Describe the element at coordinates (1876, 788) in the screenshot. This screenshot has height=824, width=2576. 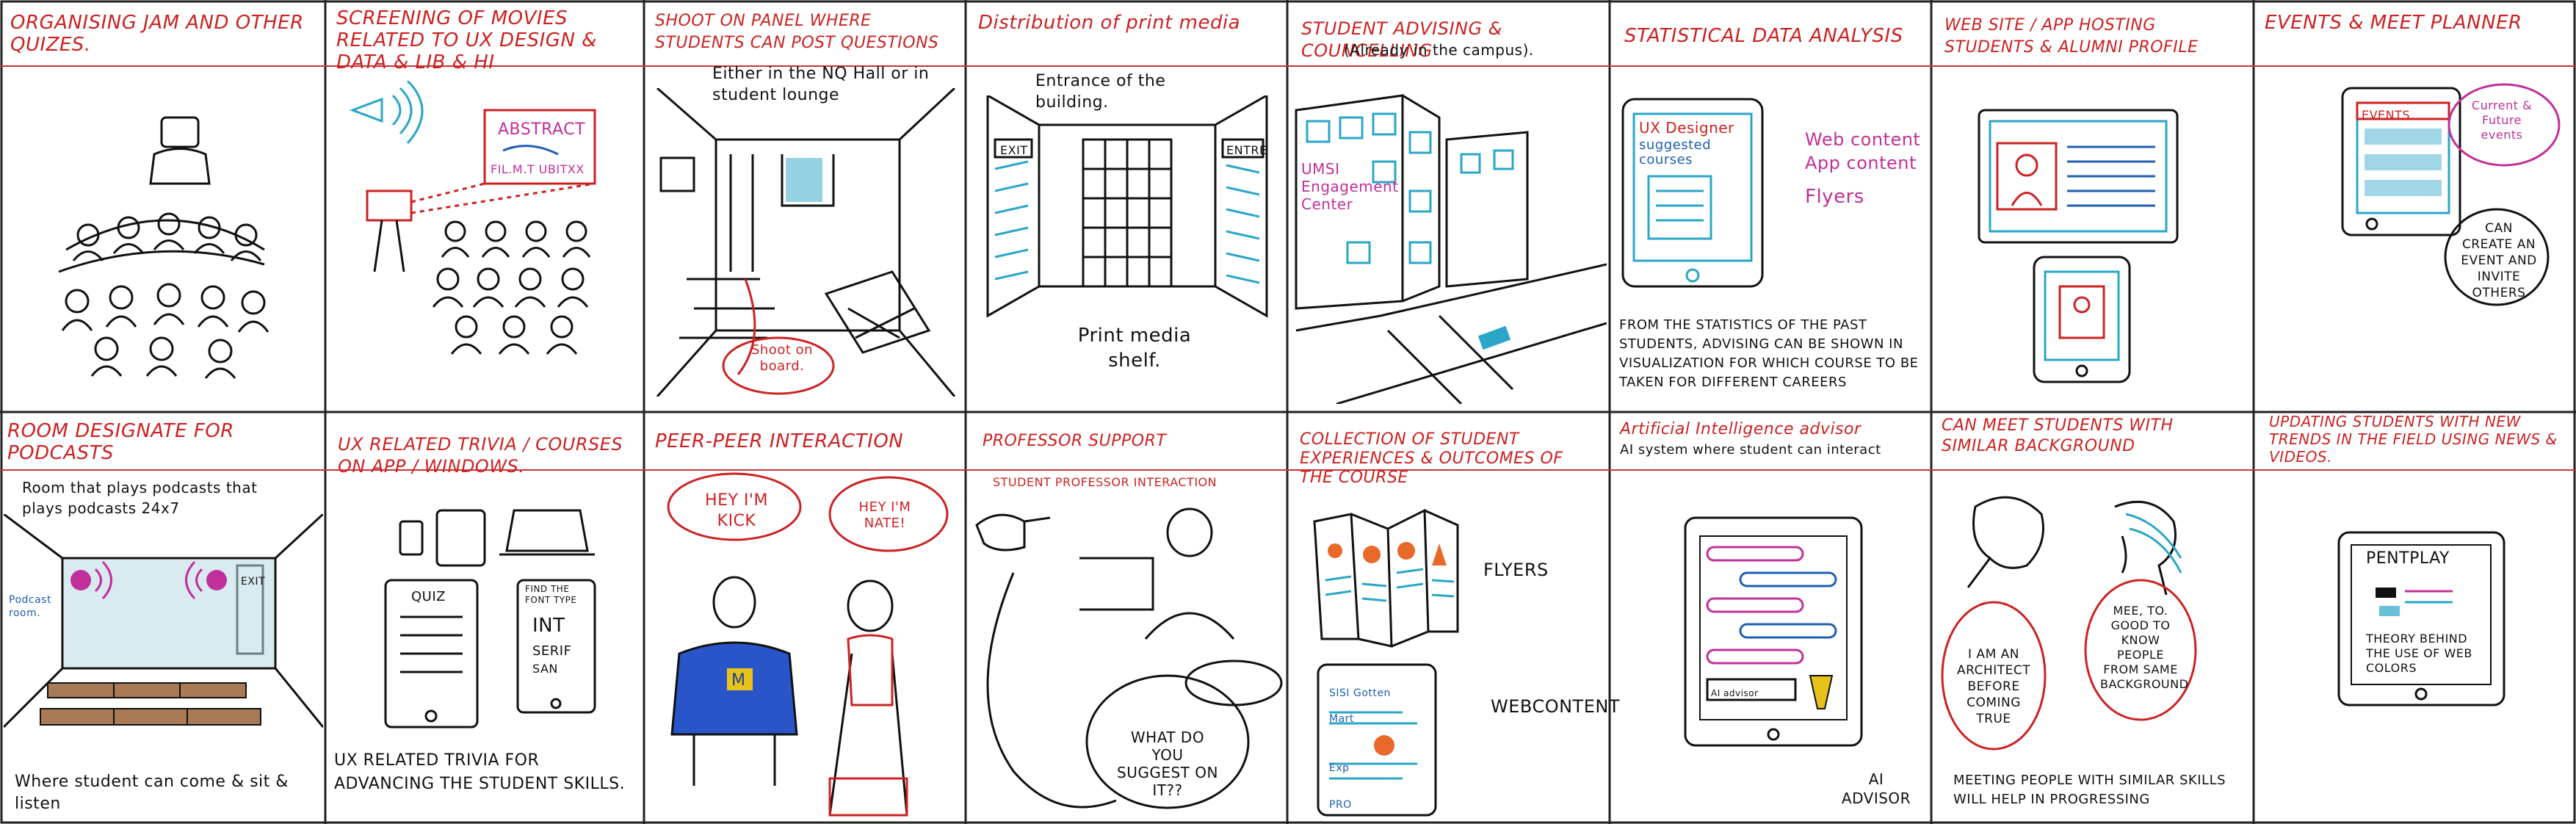
I see `panel-14-footer: AI advisor` at that location.